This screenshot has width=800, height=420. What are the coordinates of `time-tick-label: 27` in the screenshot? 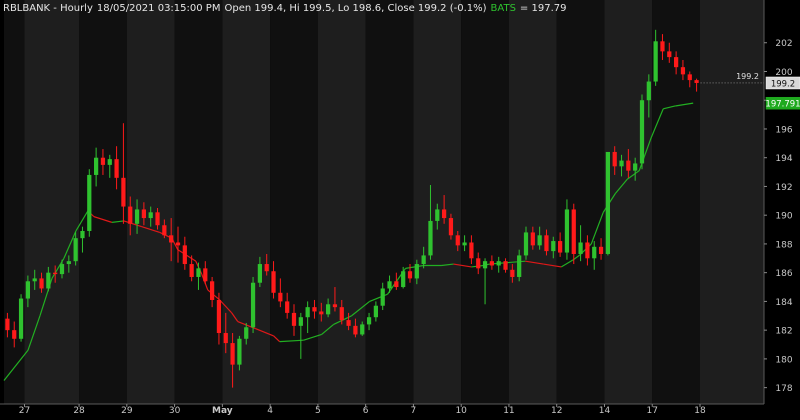 It's located at (24, 411).